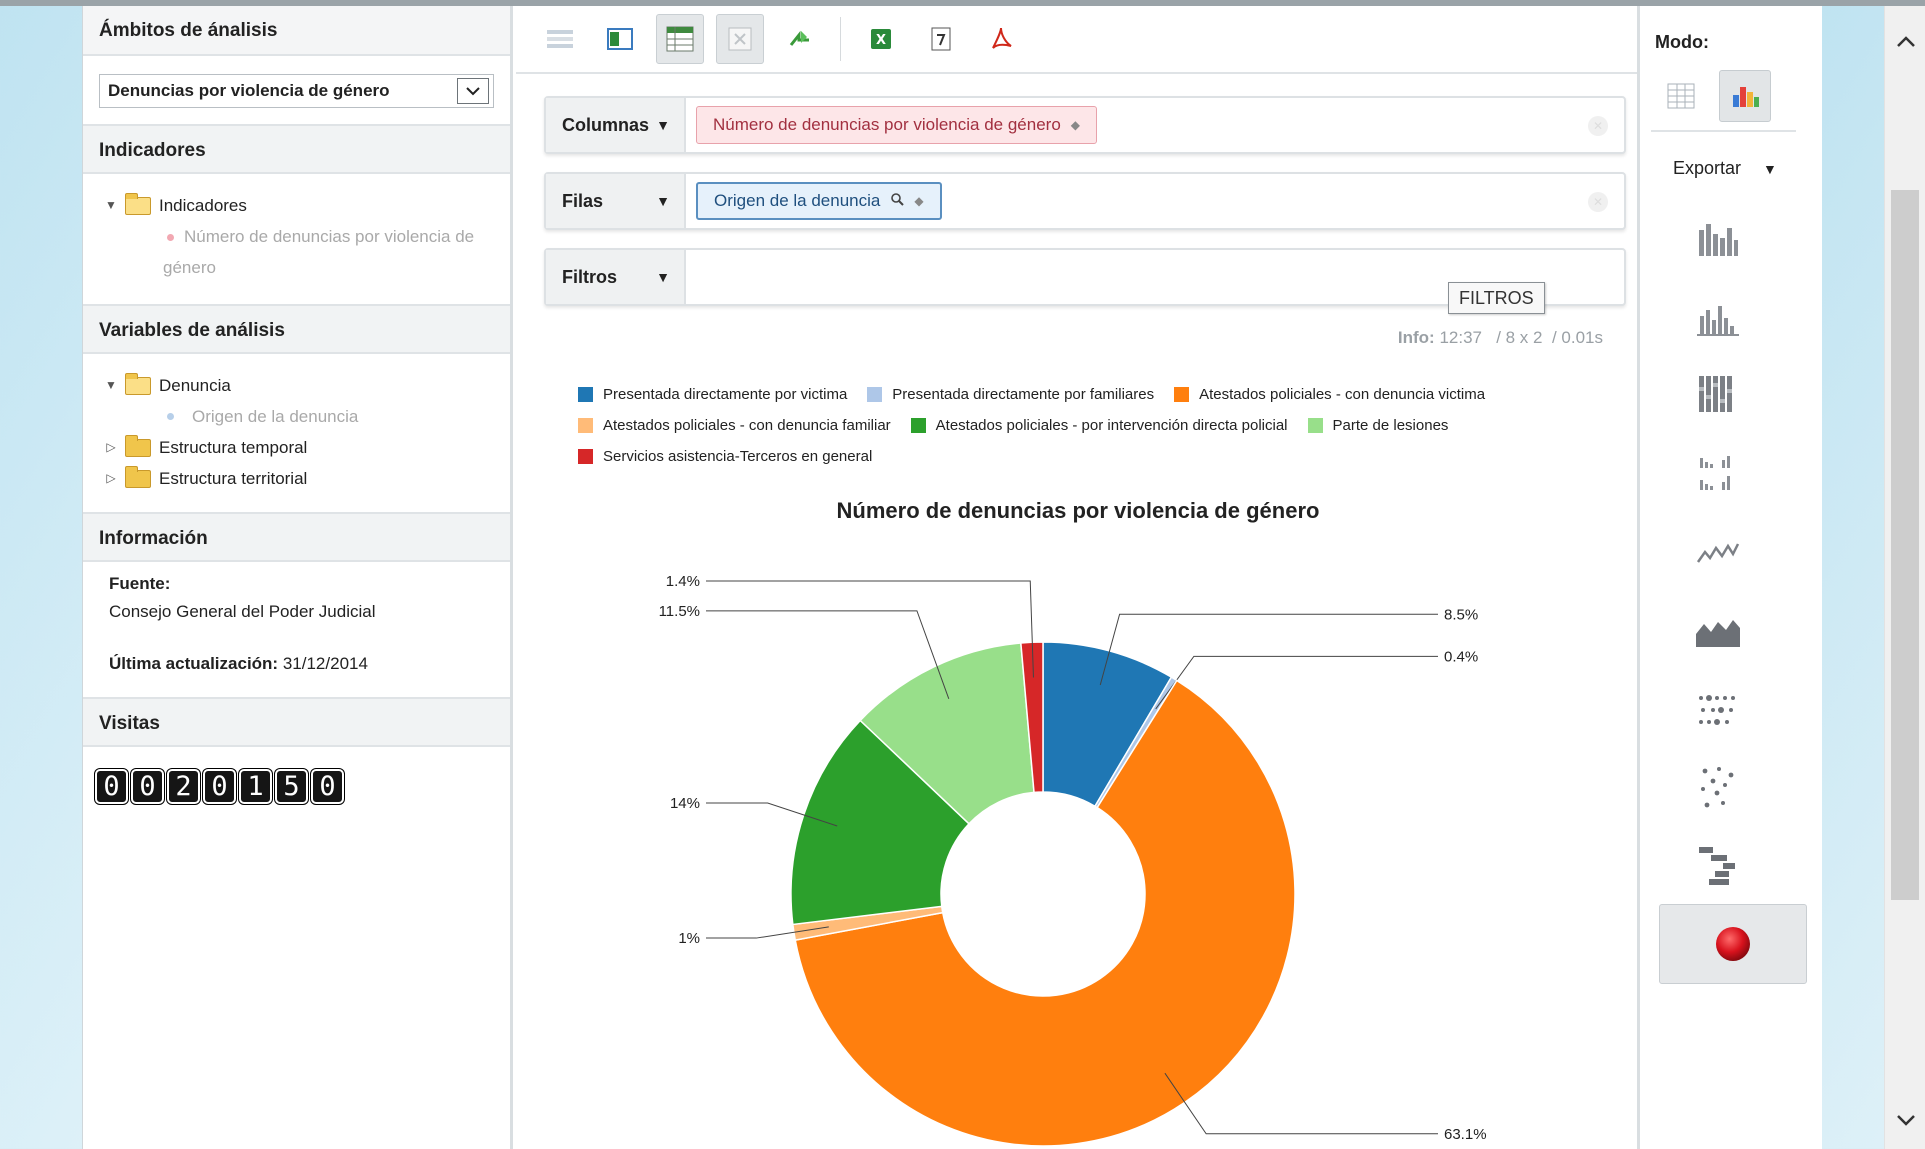  Describe the element at coordinates (300, 385) in the screenshot. I see `tree-folder-denuncia: ▼ Denuncia` at that location.